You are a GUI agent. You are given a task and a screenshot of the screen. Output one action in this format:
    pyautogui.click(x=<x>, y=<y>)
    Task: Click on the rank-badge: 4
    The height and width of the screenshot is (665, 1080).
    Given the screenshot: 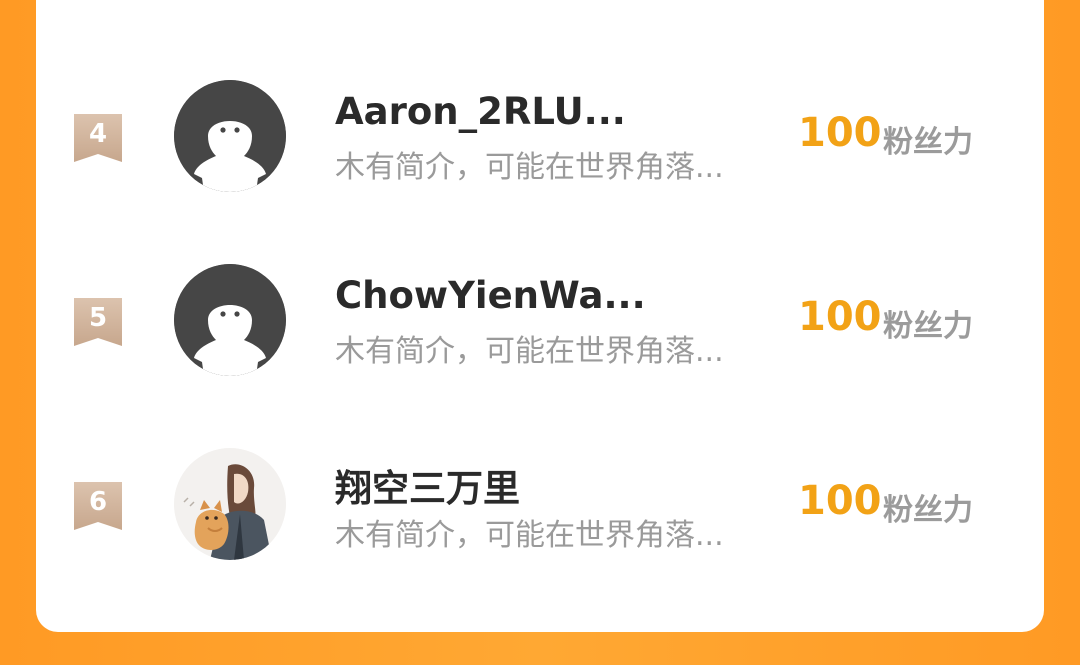 What is the action you would take?
    pyautogui.click(x=98, y=138)
    